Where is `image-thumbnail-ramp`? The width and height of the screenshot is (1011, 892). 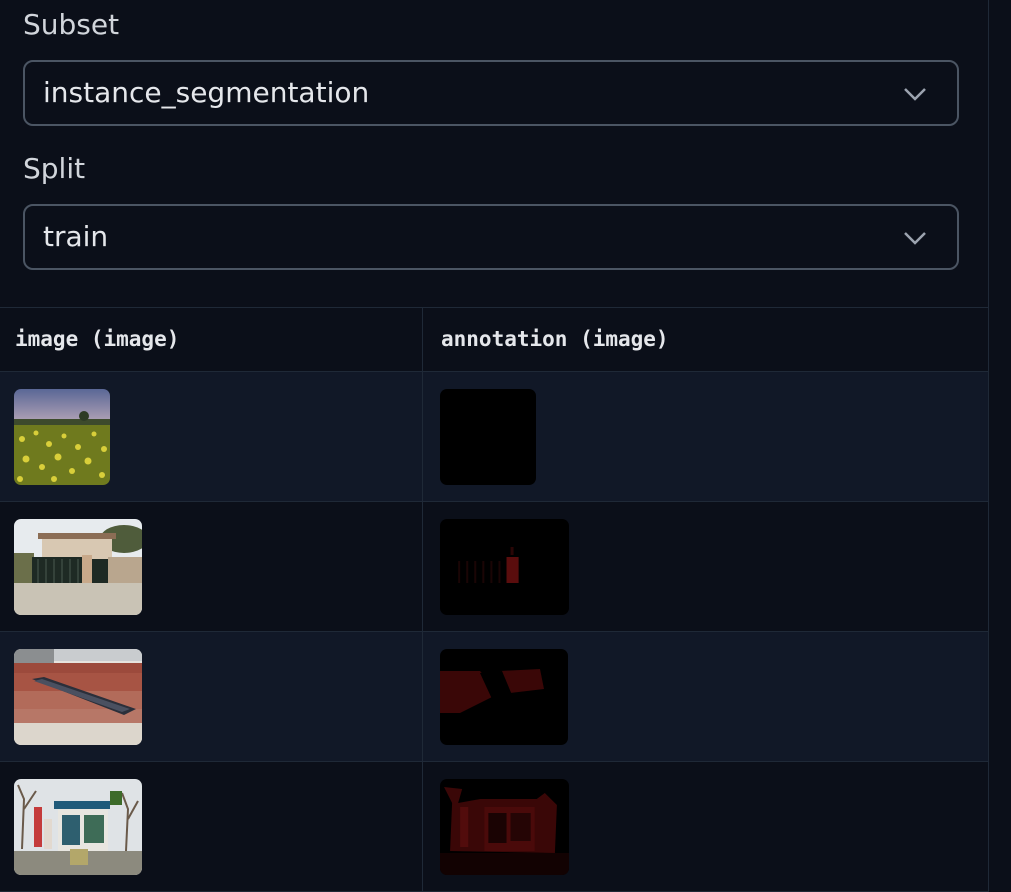 image-thumbnail-ramp is located at coordinates (78, 697).